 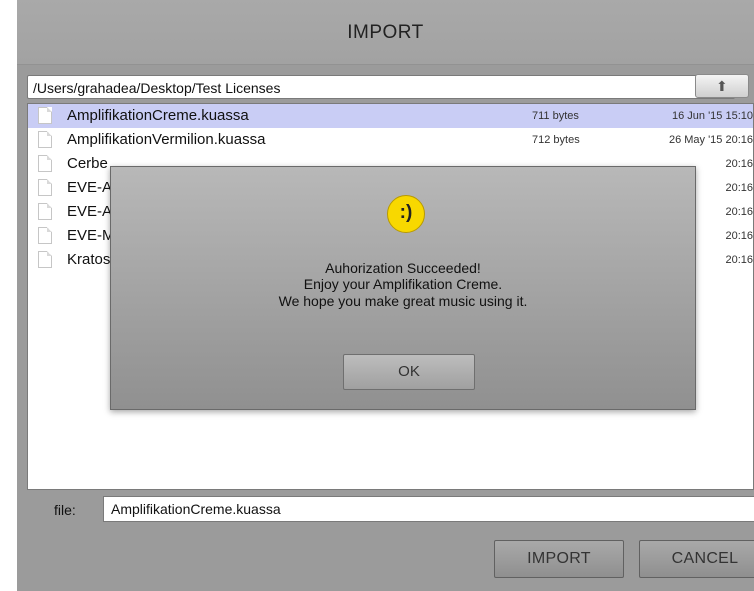 I want to click on cancel-button: CANCEL, so click(x=696, y=559).